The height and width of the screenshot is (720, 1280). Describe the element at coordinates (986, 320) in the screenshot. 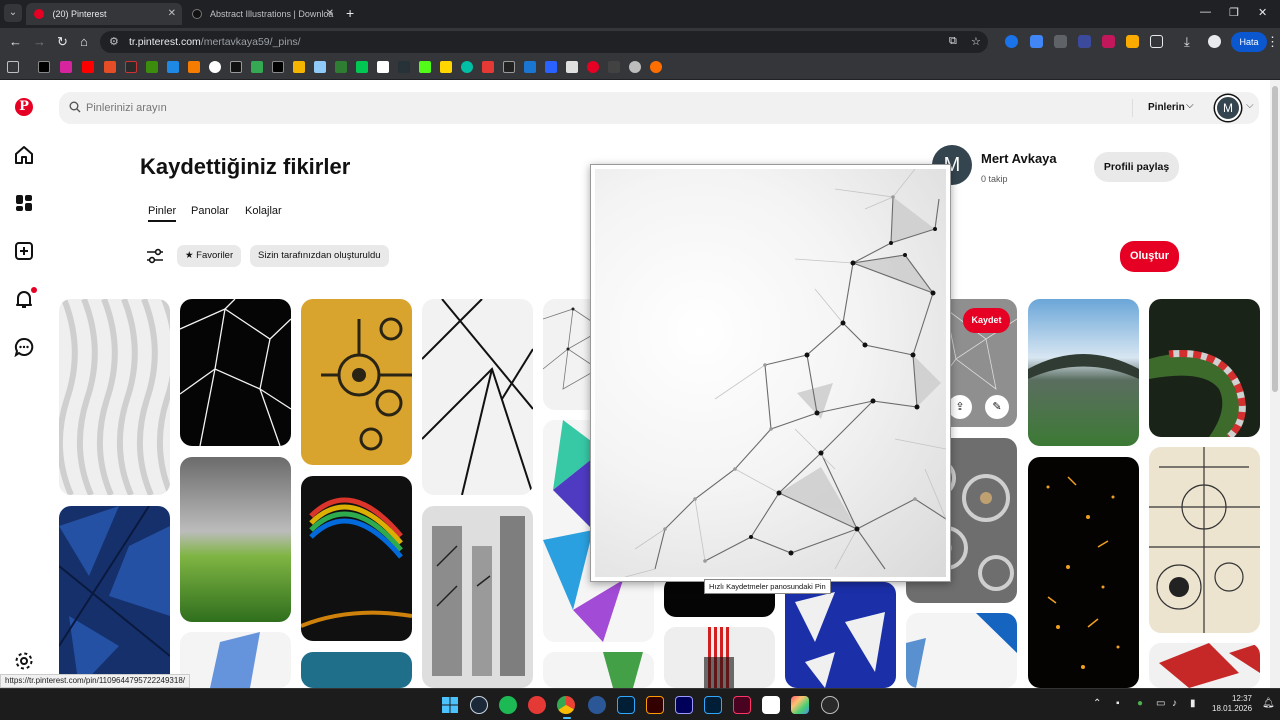

I see `save-pin-button: Kaydet` at that location.